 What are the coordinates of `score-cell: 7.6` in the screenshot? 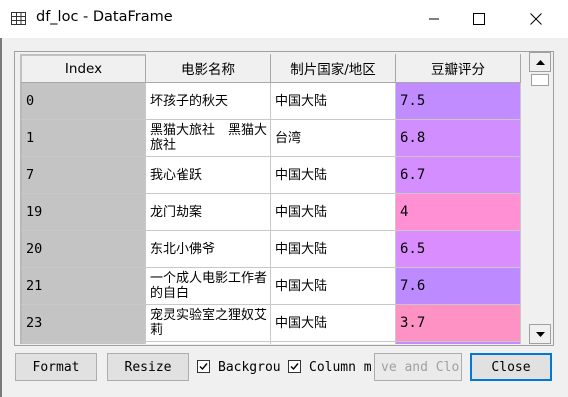 It's located at (458, 286).